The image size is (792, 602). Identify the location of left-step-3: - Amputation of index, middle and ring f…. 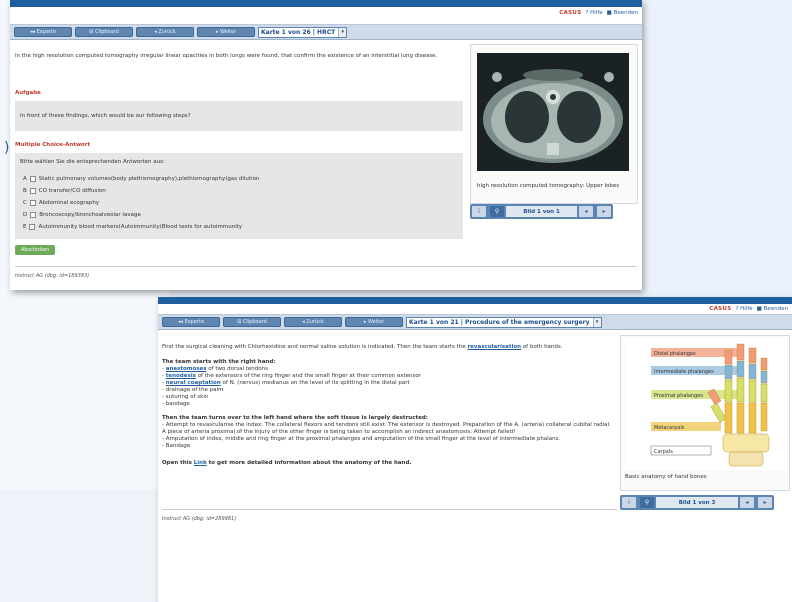
(361, 439).